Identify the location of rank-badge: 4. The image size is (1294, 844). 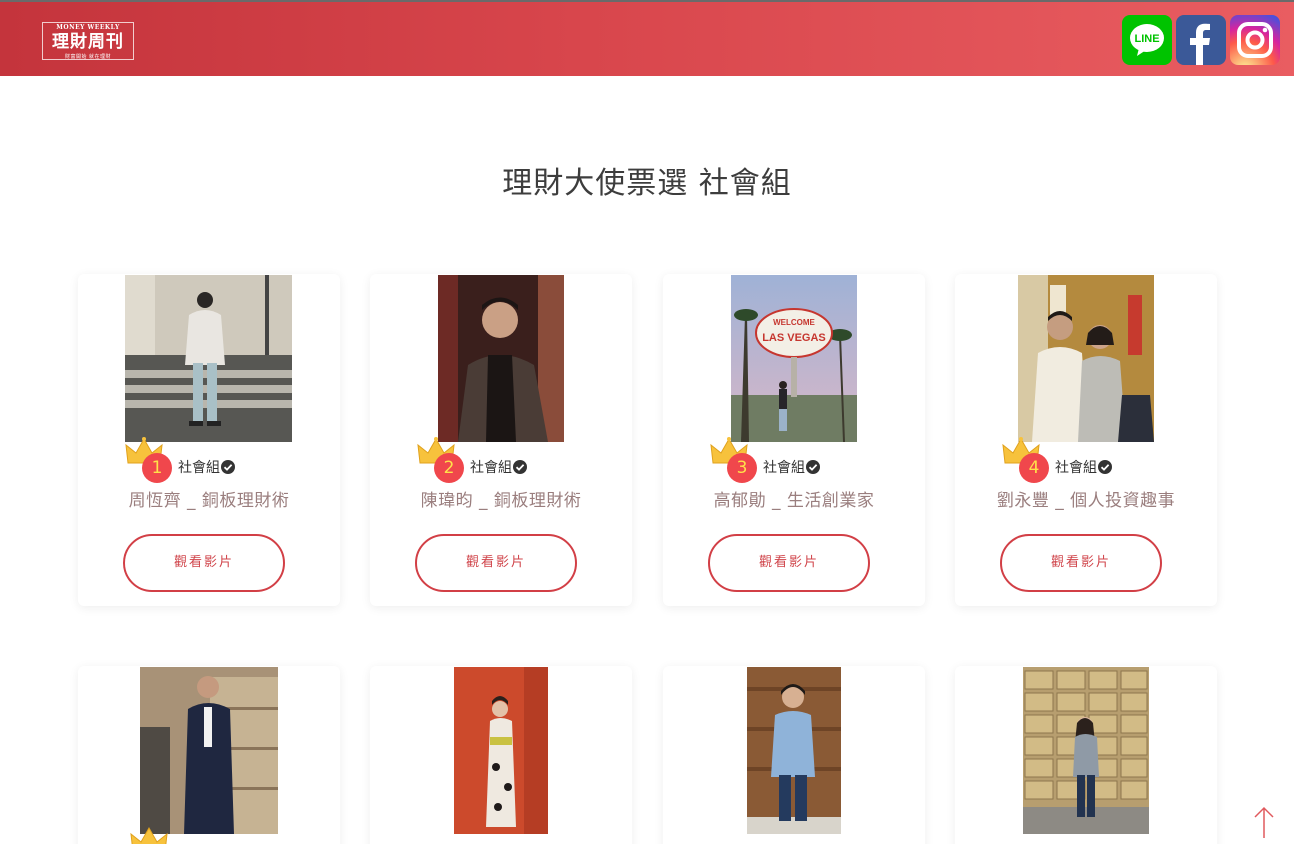
(1034, 468).